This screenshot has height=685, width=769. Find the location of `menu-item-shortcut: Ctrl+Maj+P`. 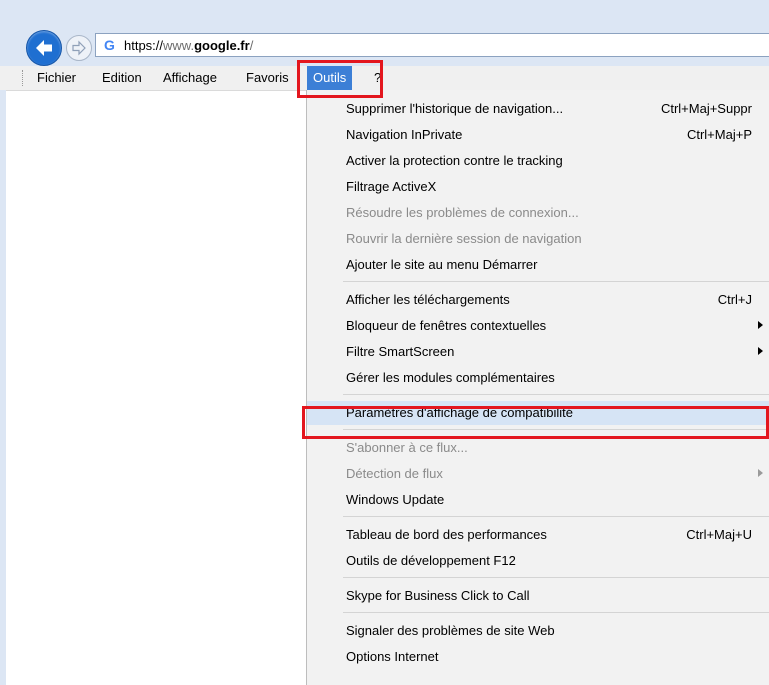

menu-item-shortcut: Ctrl+Maj+P is located at coordinates (719, 134).